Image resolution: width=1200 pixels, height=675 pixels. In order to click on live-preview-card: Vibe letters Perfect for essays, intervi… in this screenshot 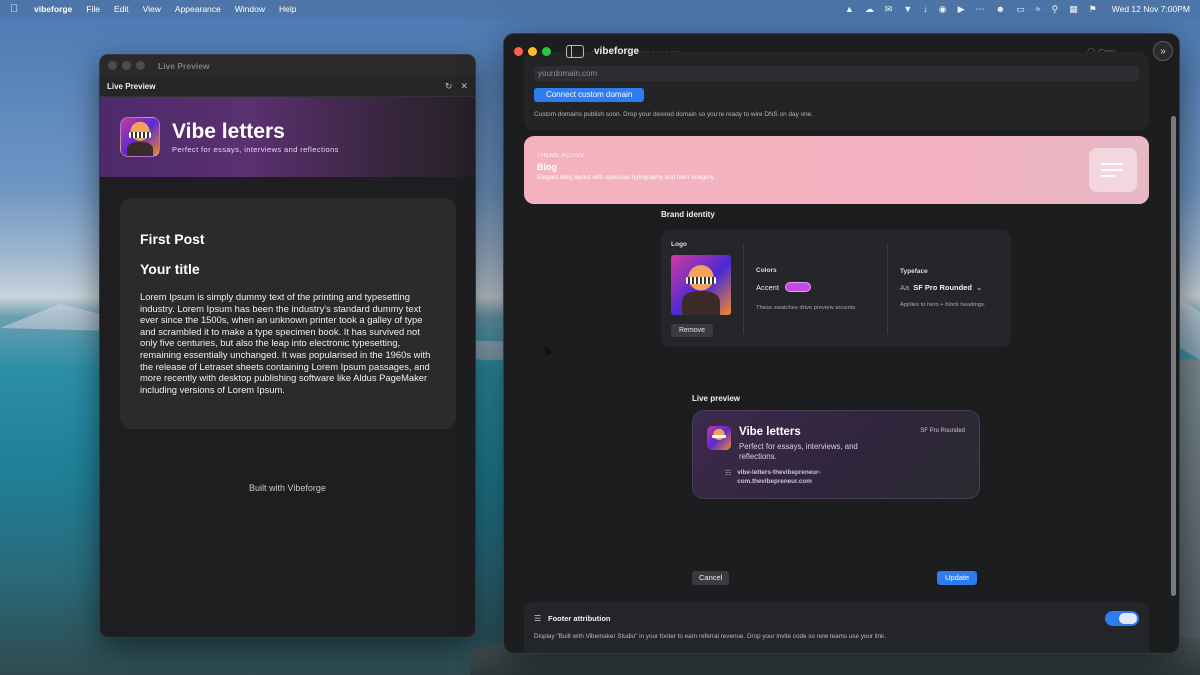, I will do `click(836, 454)`.